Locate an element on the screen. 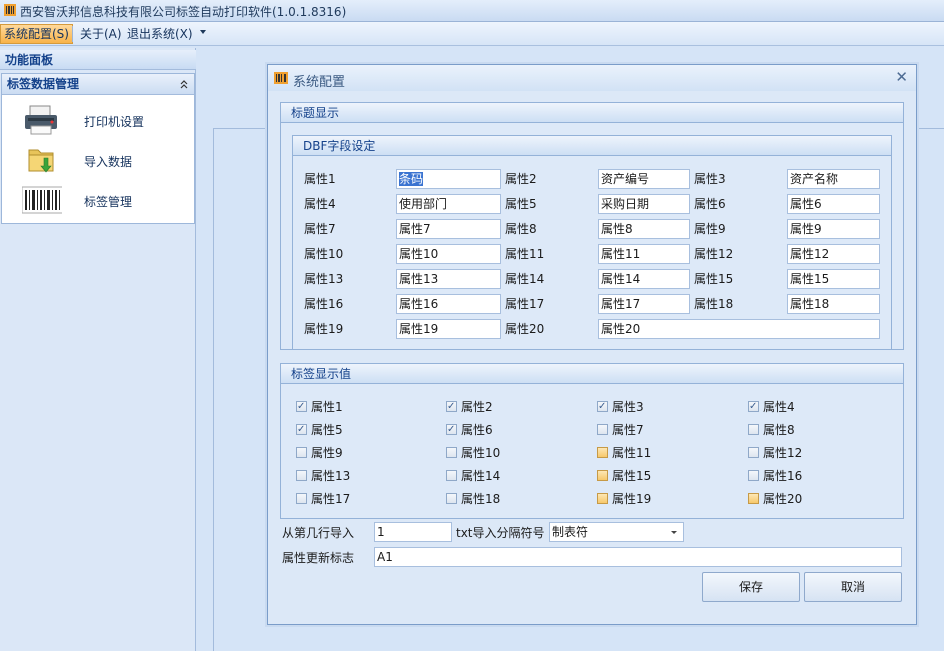 This screenshot has width=944, height=651. sidebar-item-import-data: 导入数据 is located at coordinates (98, 160).